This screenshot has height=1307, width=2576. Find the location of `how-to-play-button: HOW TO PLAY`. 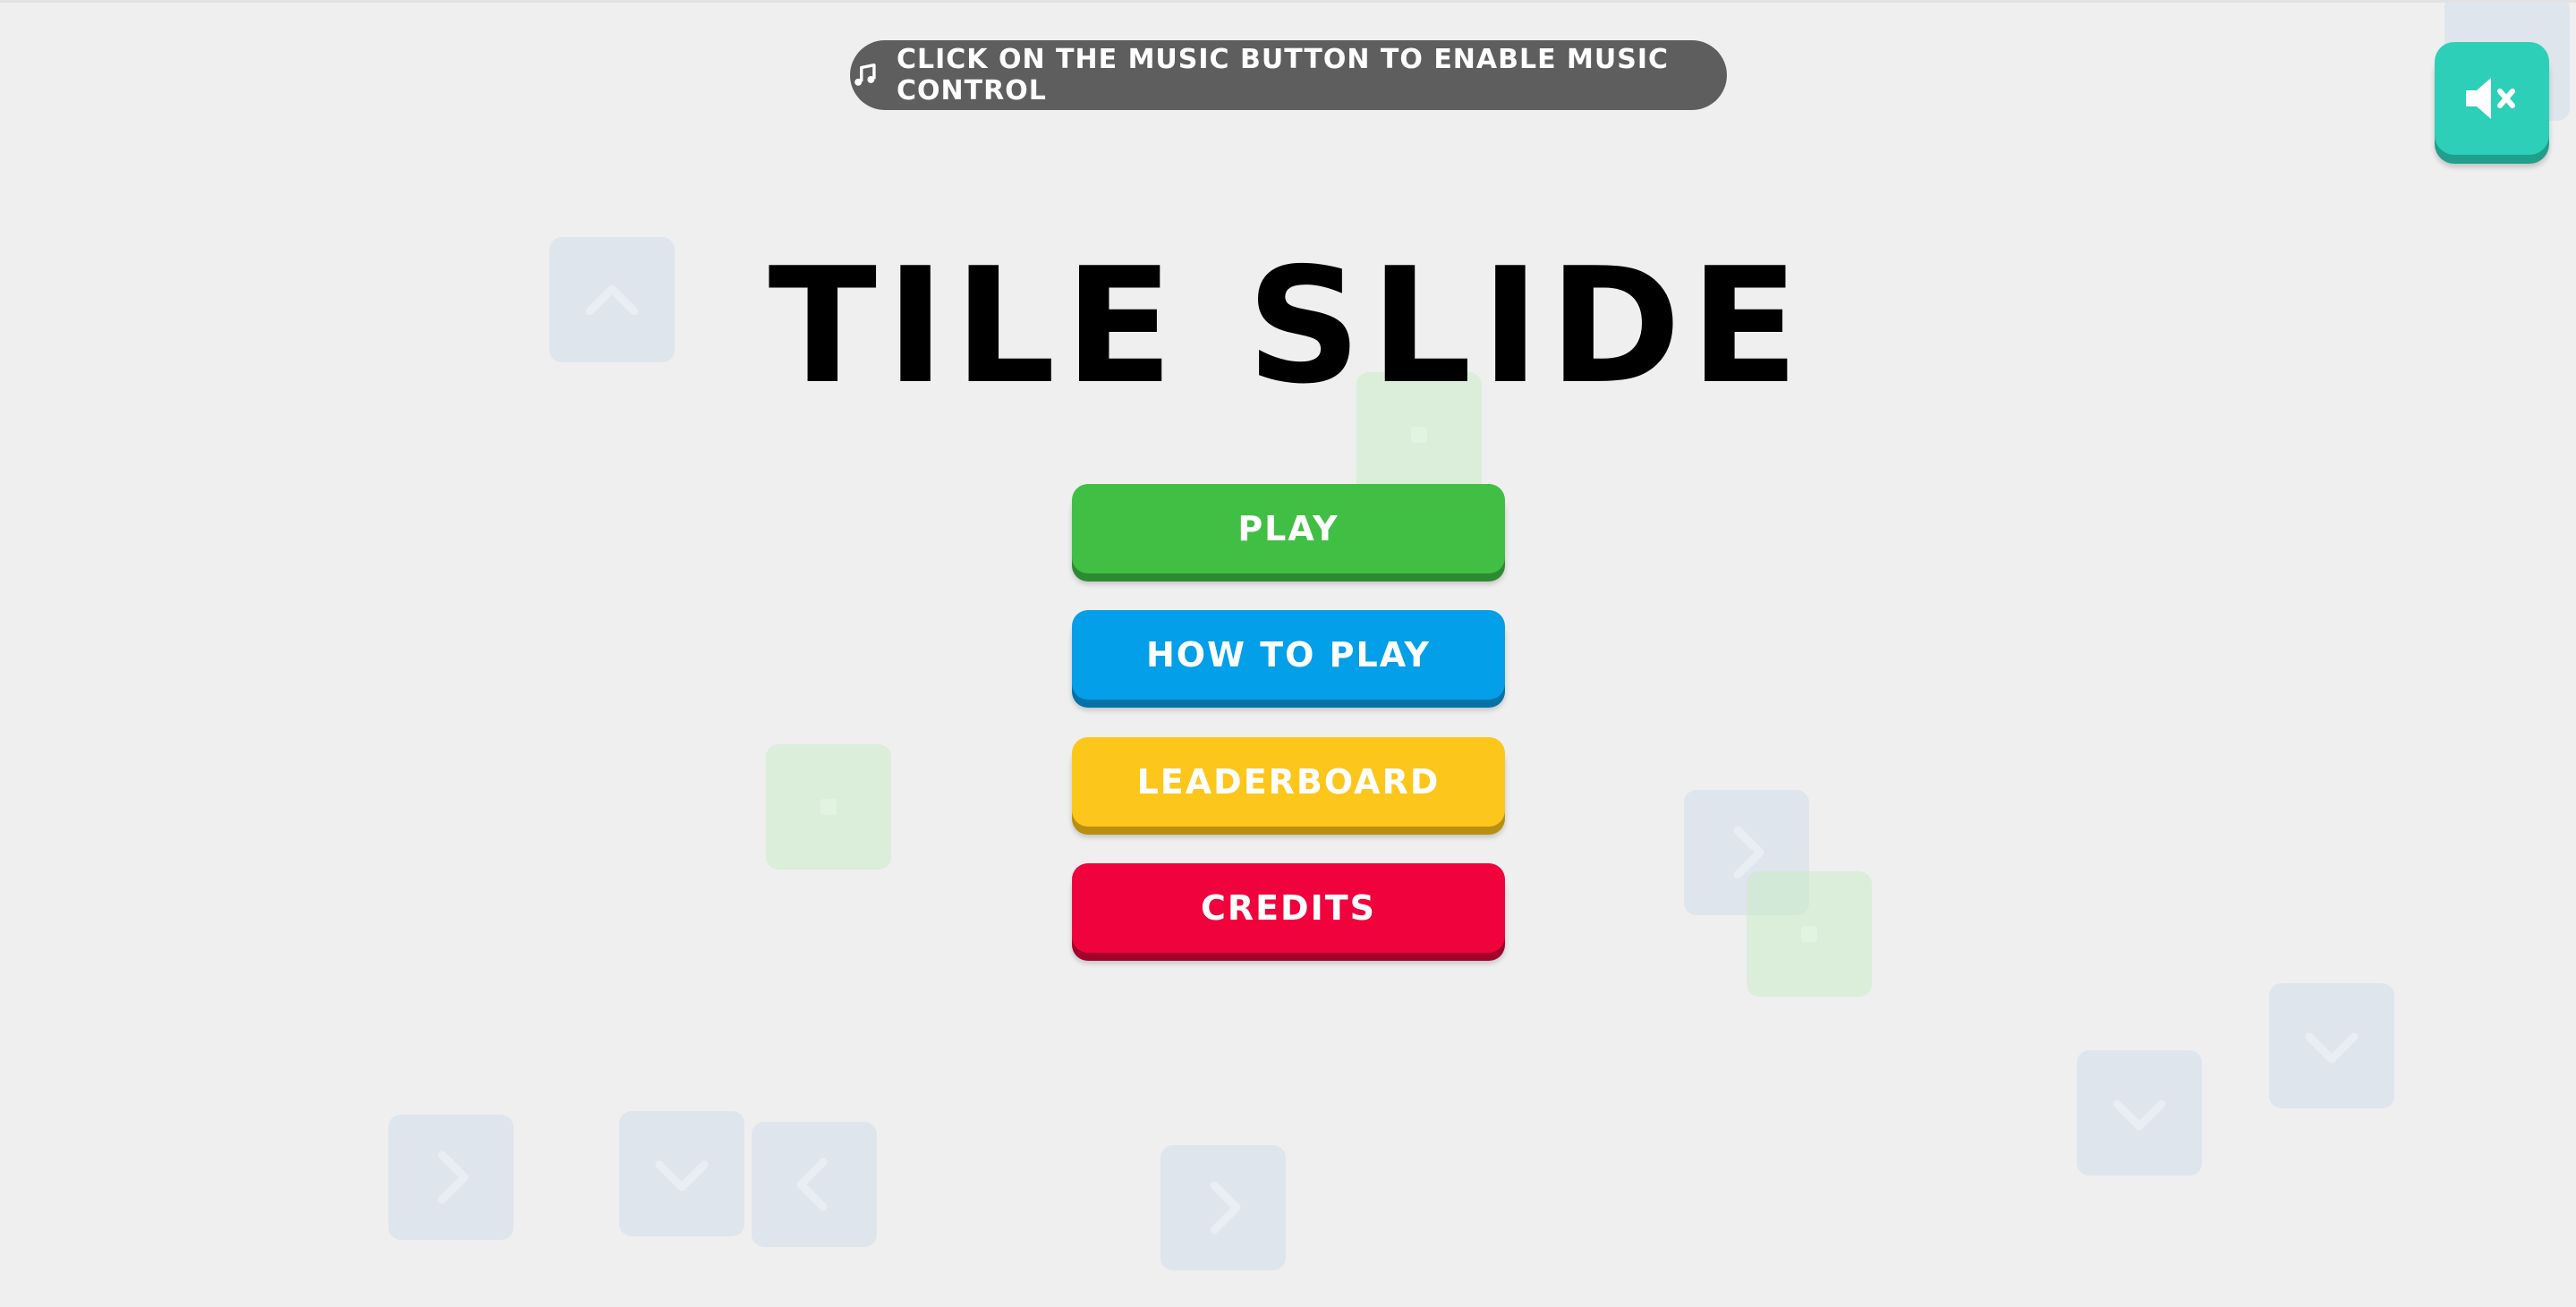

how-to-play-button: HOW TO PLAY is located at coordinates (1288, 655).